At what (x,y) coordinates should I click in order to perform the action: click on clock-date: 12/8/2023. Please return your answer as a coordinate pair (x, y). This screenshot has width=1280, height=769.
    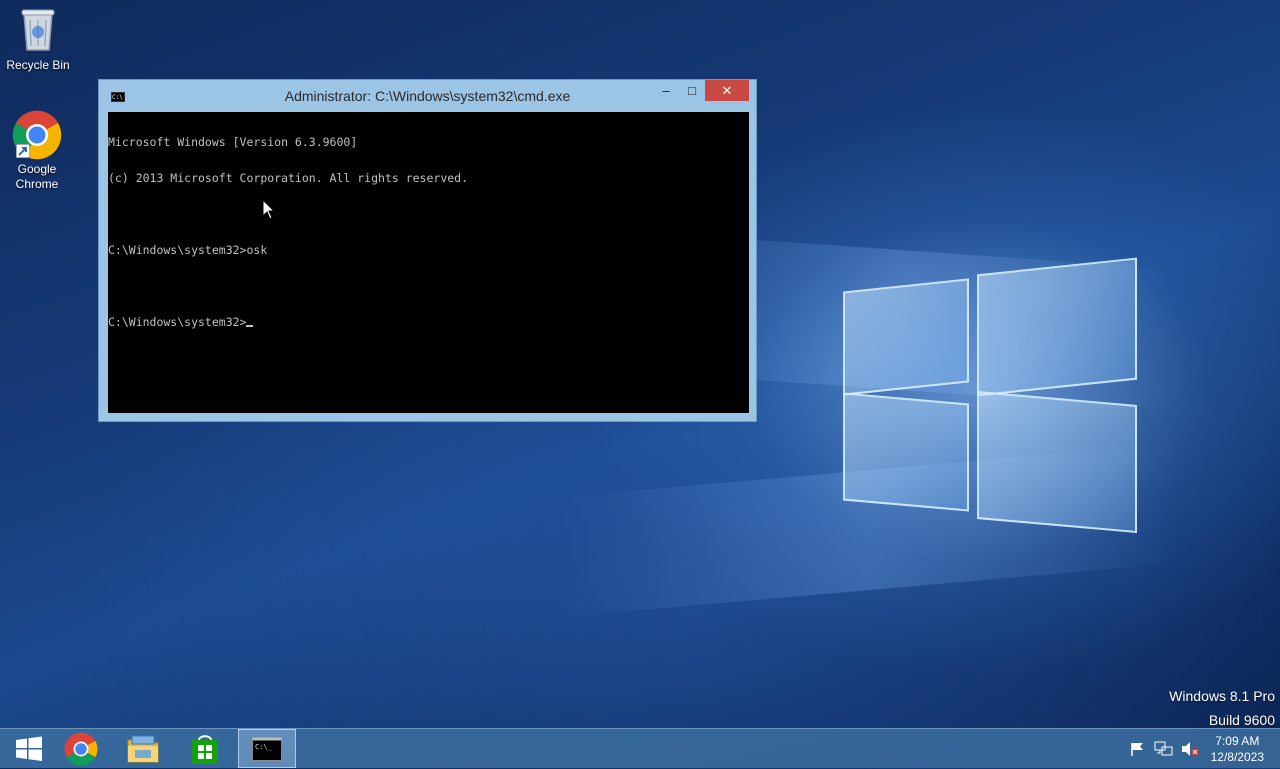
    Looking at the image, I should click on (1237, 757).